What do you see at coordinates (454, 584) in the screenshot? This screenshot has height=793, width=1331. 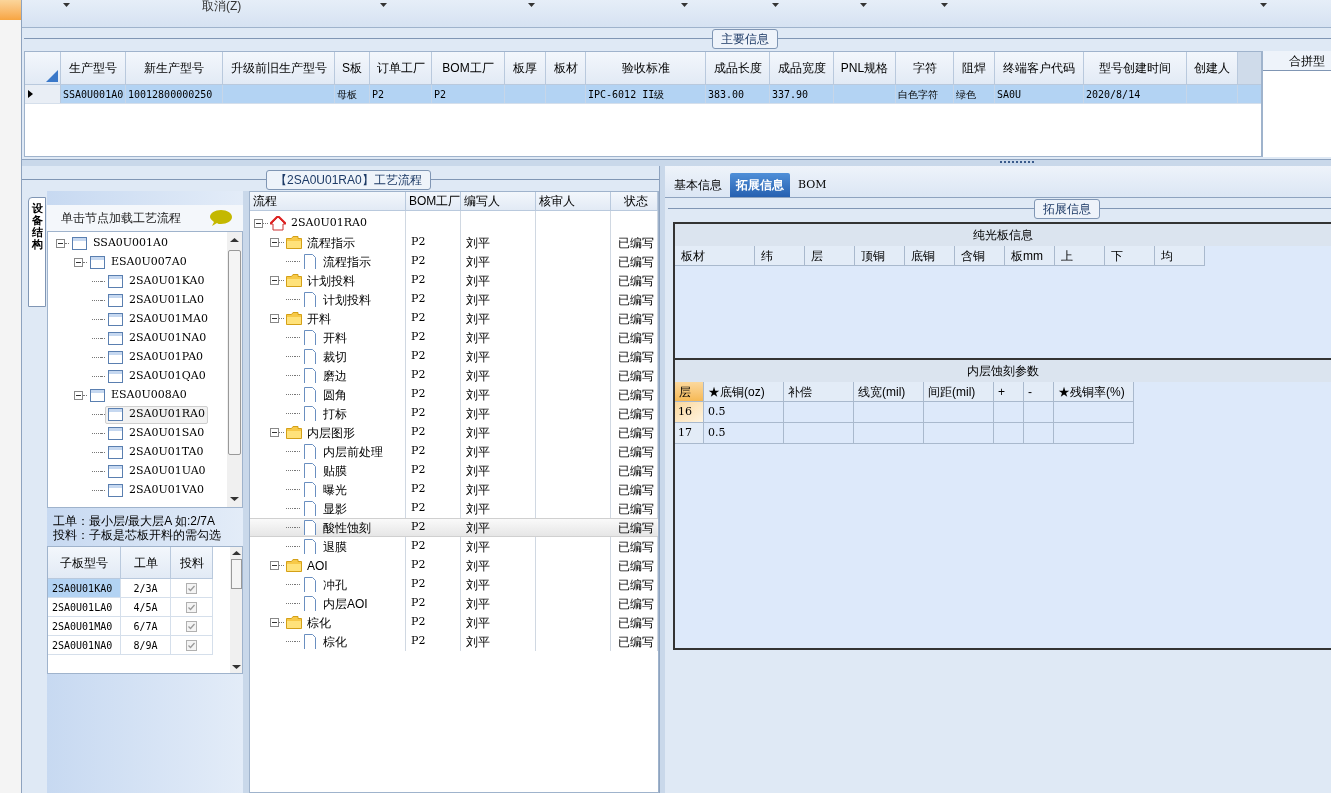 I see `tree-row: 冲孔 P2 刘平 已编写` at bounding box center [454, 584].